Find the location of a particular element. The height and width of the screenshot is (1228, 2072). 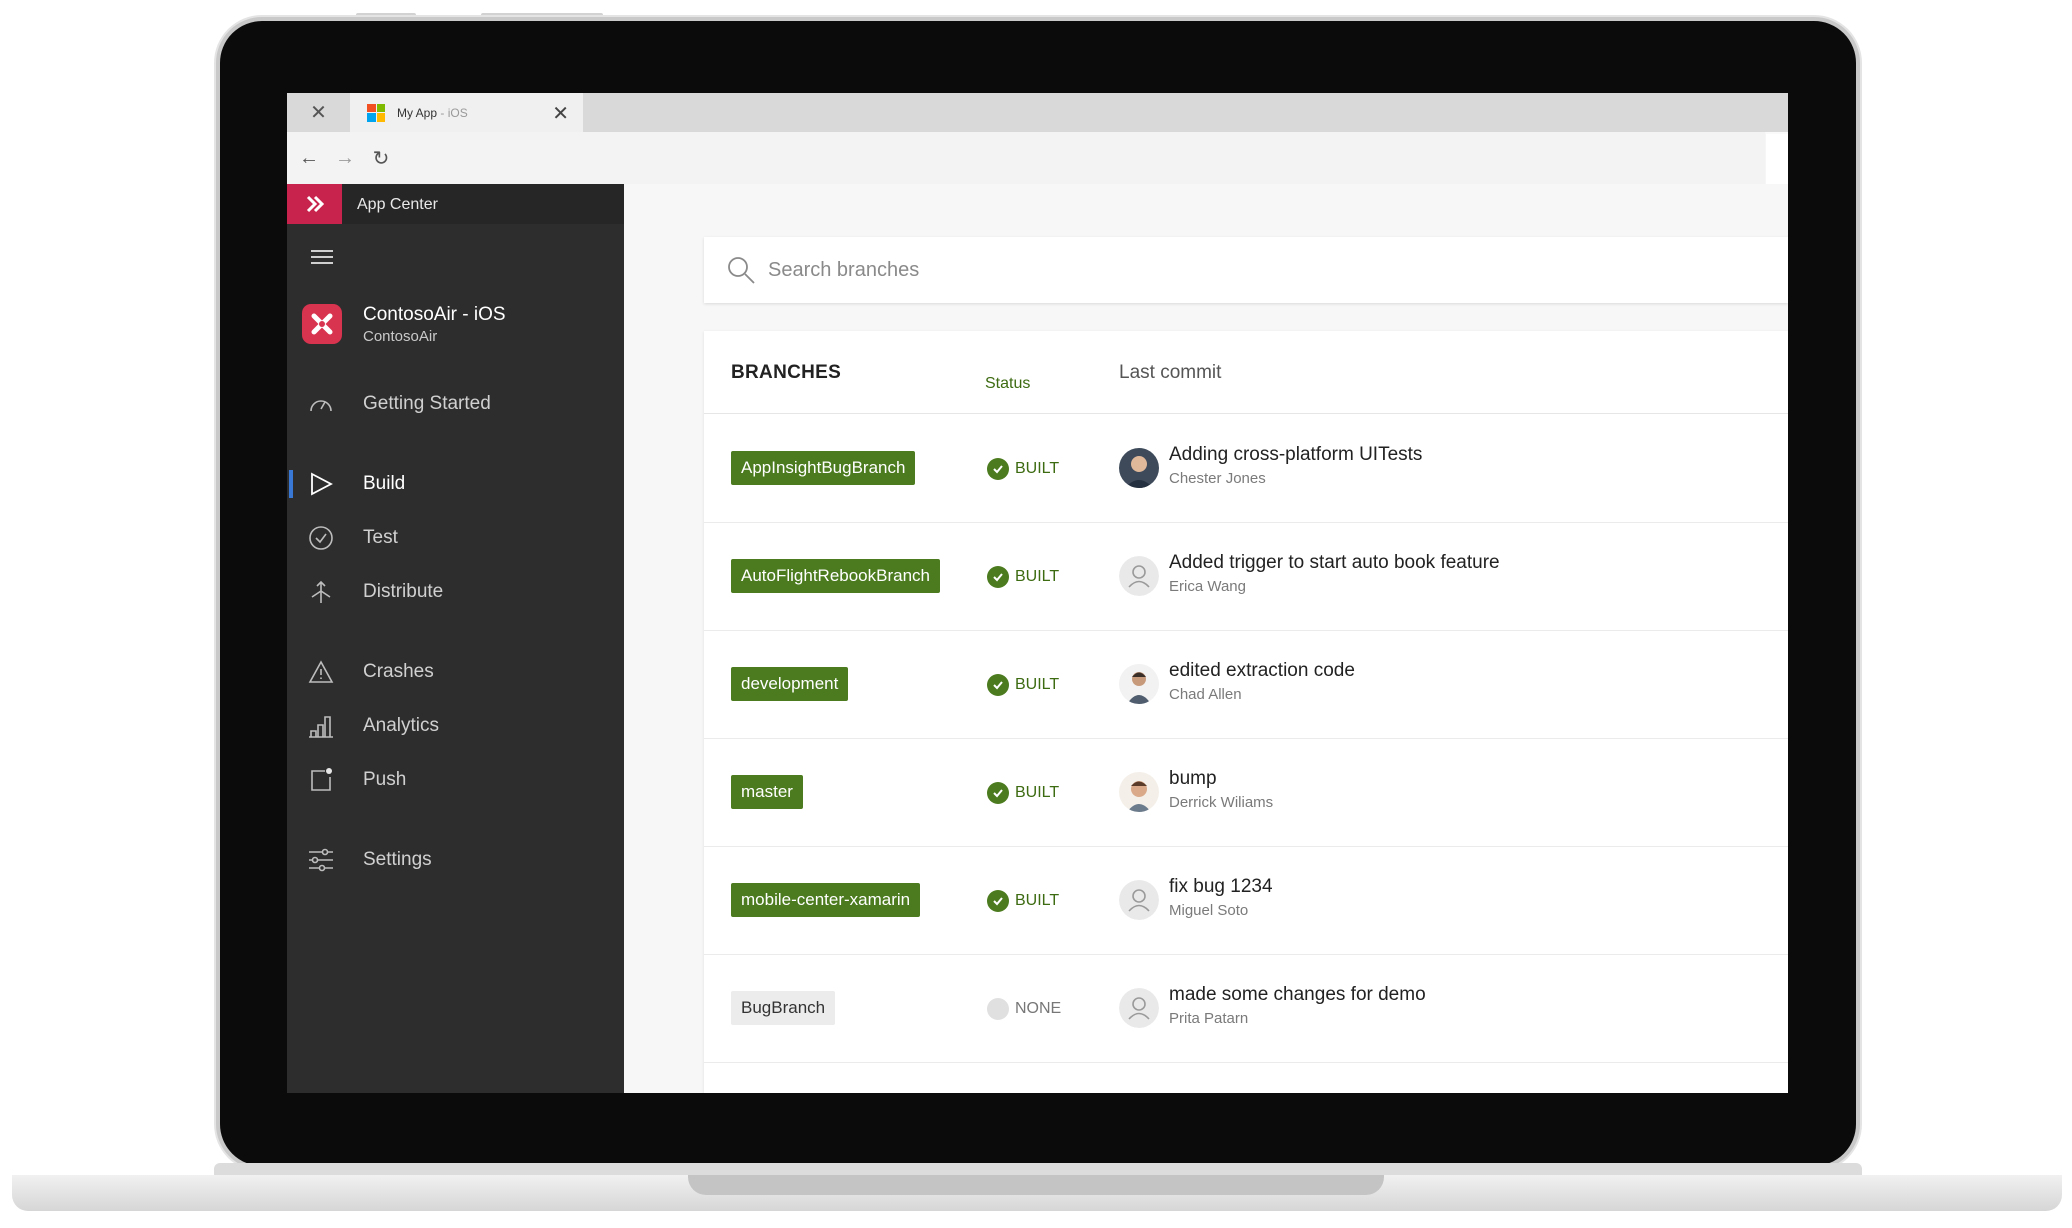

commit-author: Derrick Wiliams is located at coordinates (1221, 802).